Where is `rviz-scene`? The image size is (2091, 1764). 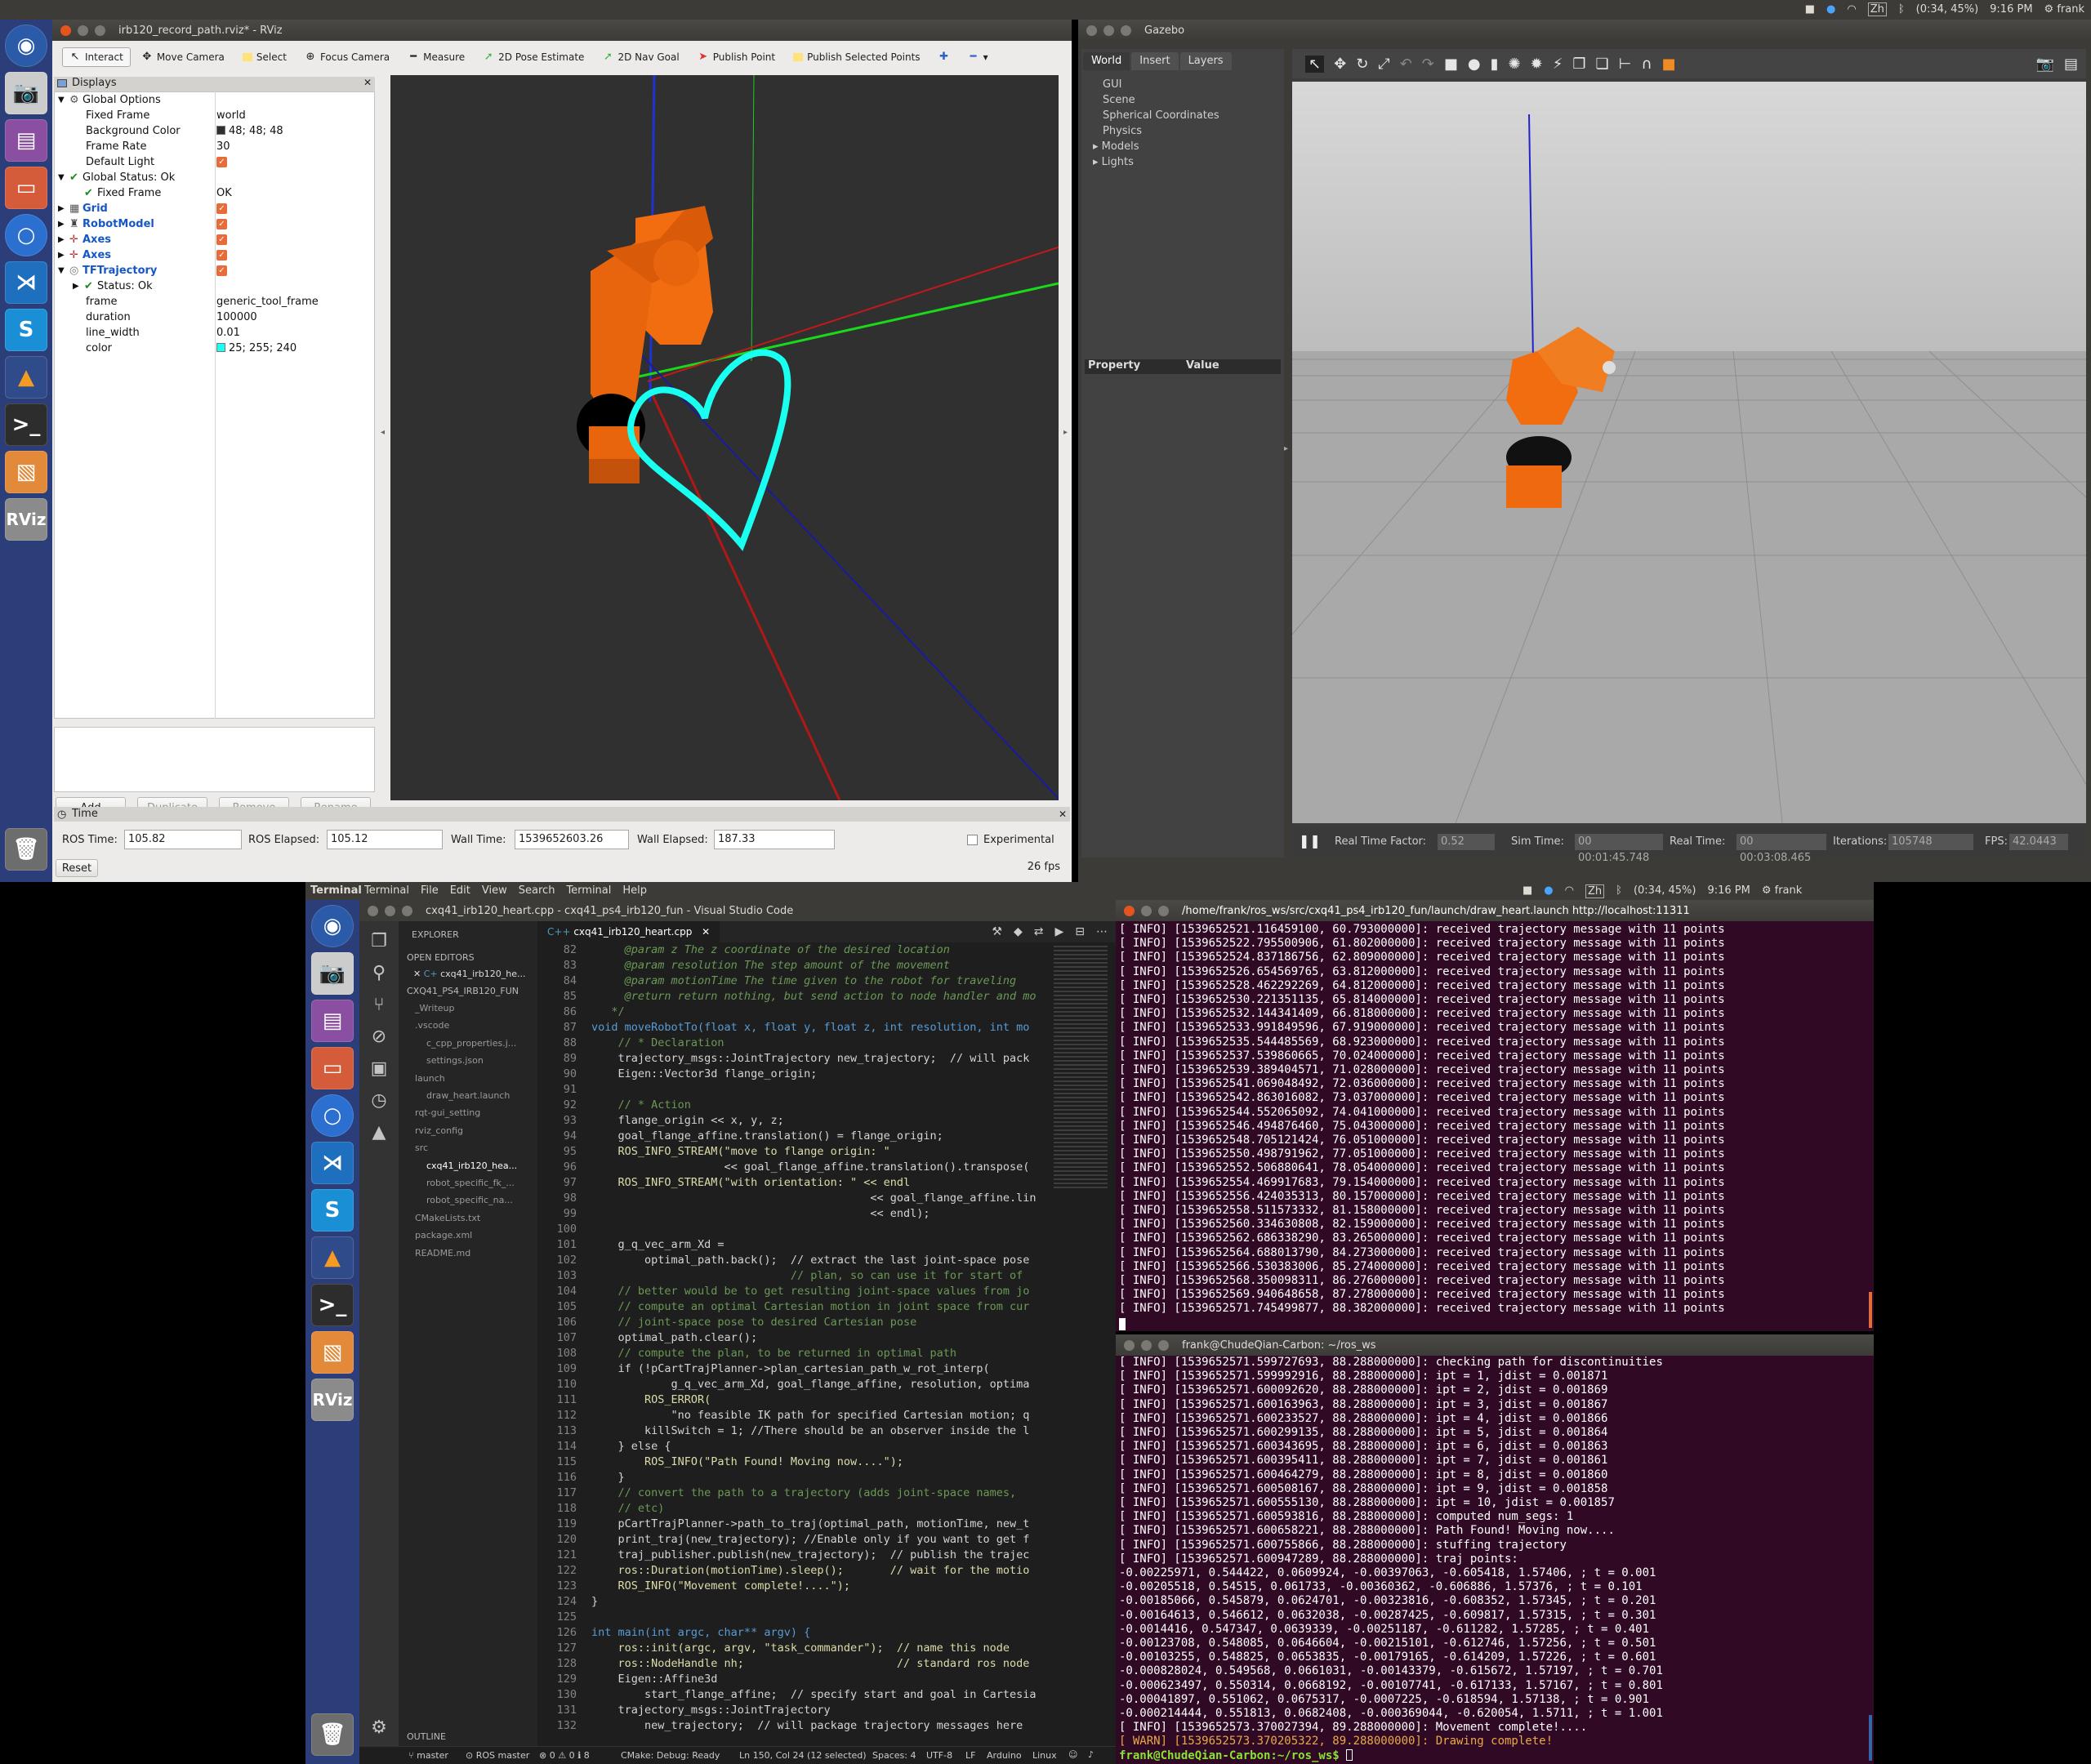 rviz-scene is located at coordinates (724, 438).